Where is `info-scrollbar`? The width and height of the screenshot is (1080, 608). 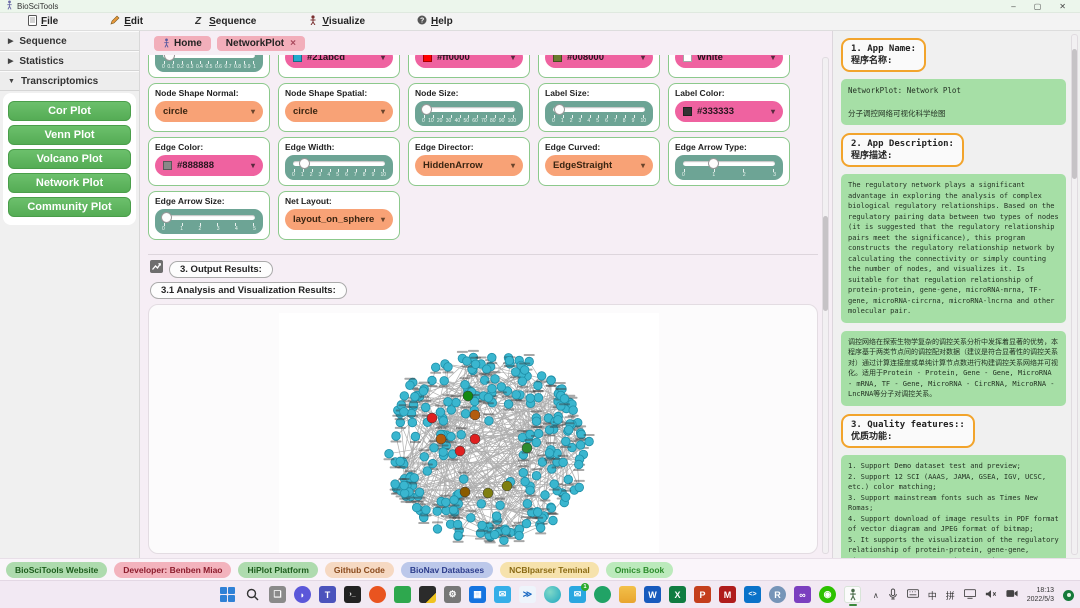
info-scrollbar is located at coordinates (1074, 294).